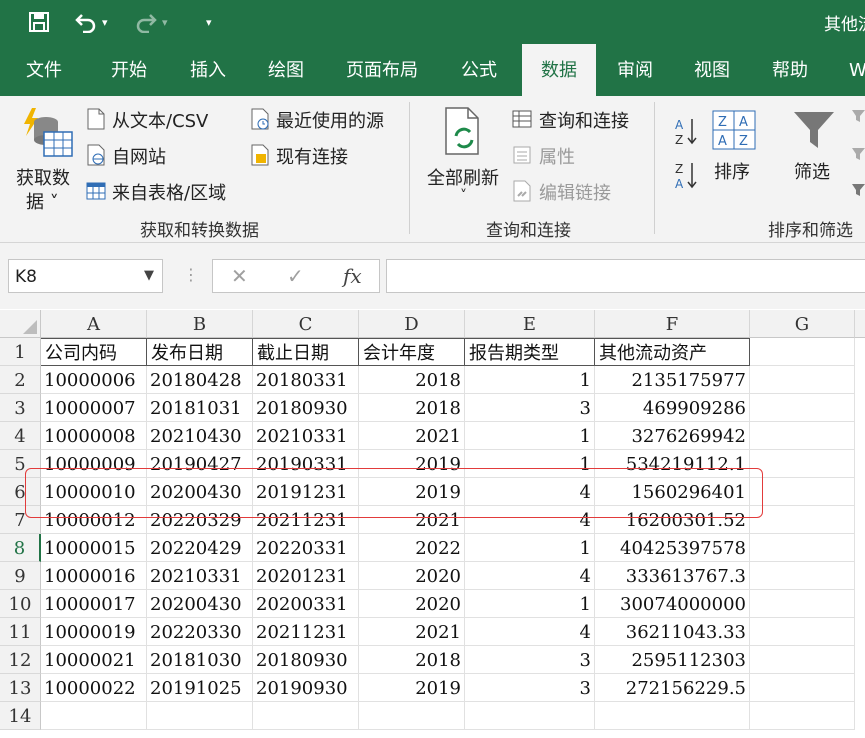  What do you see at coordinates (200, 520) in the screenshot?
I see `table-cell: 20220329` at bounding box center [200, 520].